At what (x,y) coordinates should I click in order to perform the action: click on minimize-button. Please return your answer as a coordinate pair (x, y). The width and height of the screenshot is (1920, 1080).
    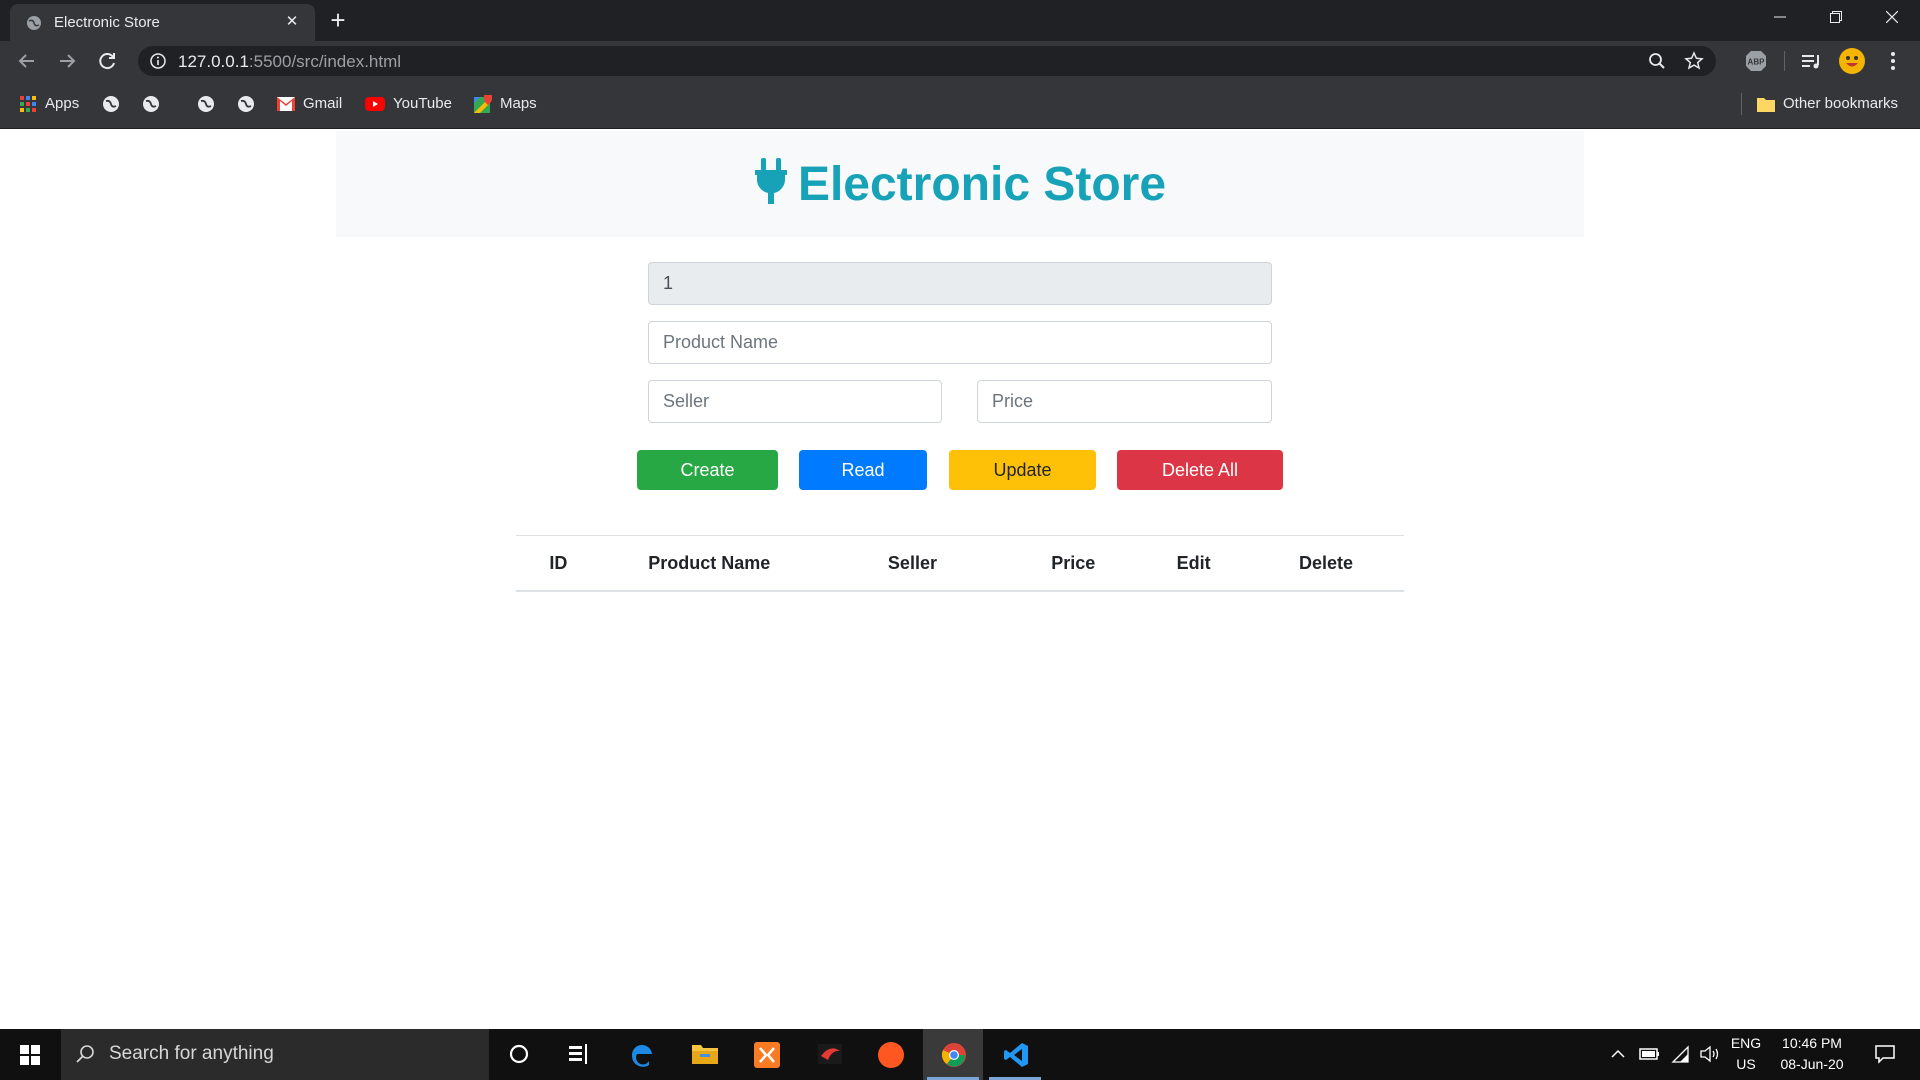
    Looking at the image, I should click on (1780, 19).